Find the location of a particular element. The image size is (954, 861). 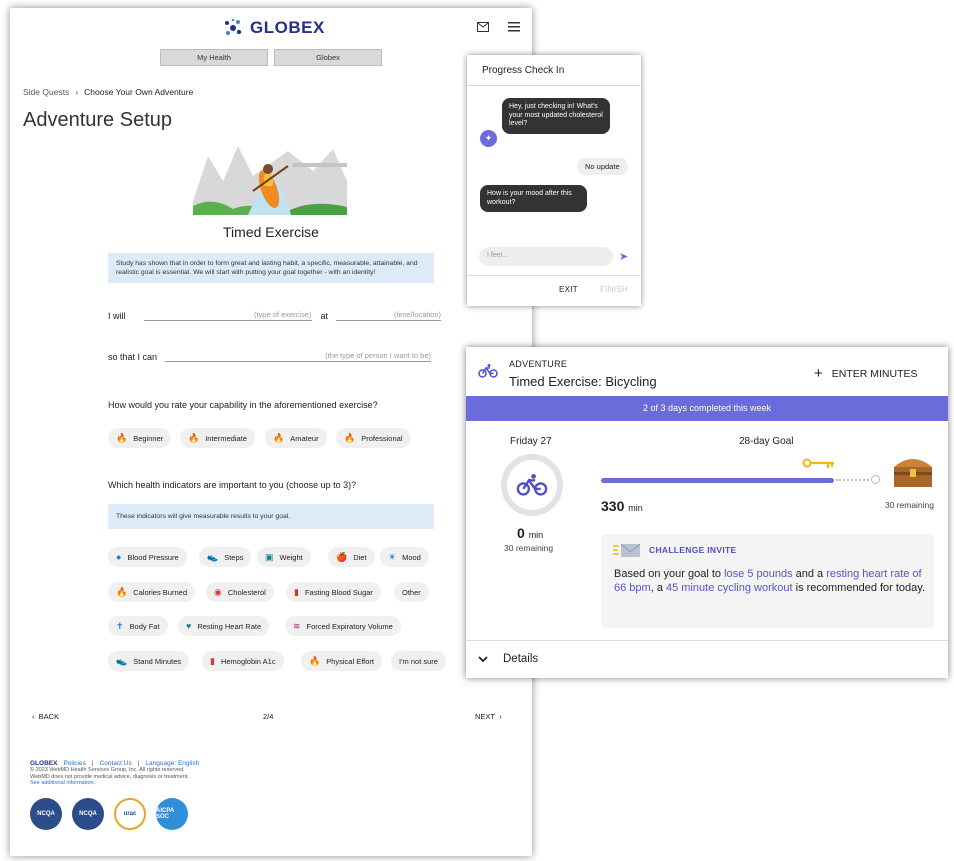

exit-button: EXIT is located at coordinates (568, 289).